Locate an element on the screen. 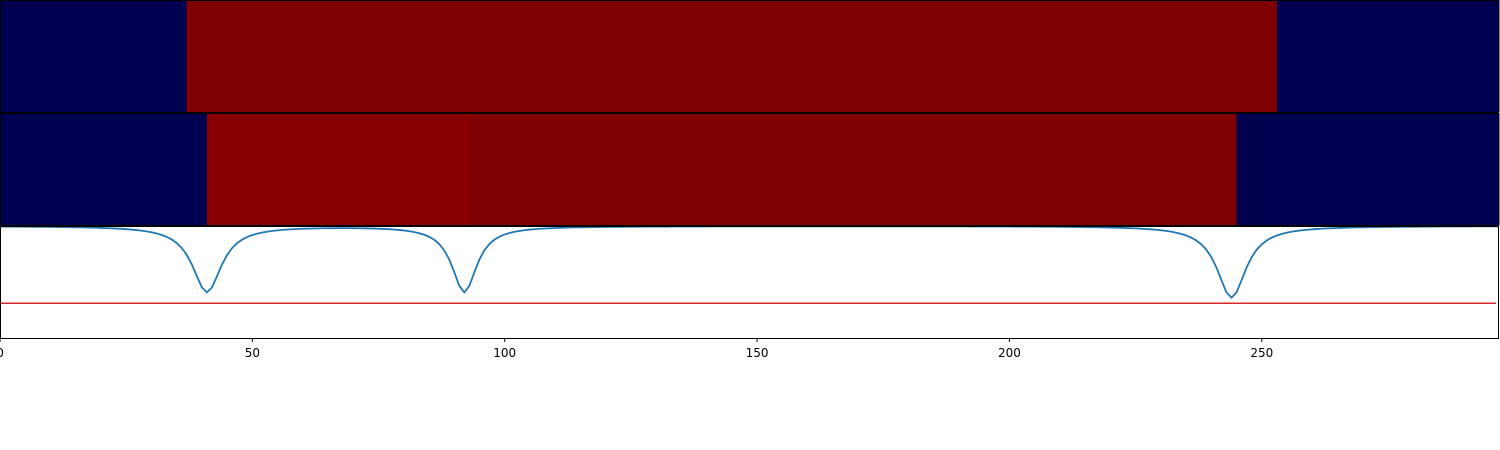 The image size is (1500, 450). heatmap-cell-high is located at coordinates (853, 169).